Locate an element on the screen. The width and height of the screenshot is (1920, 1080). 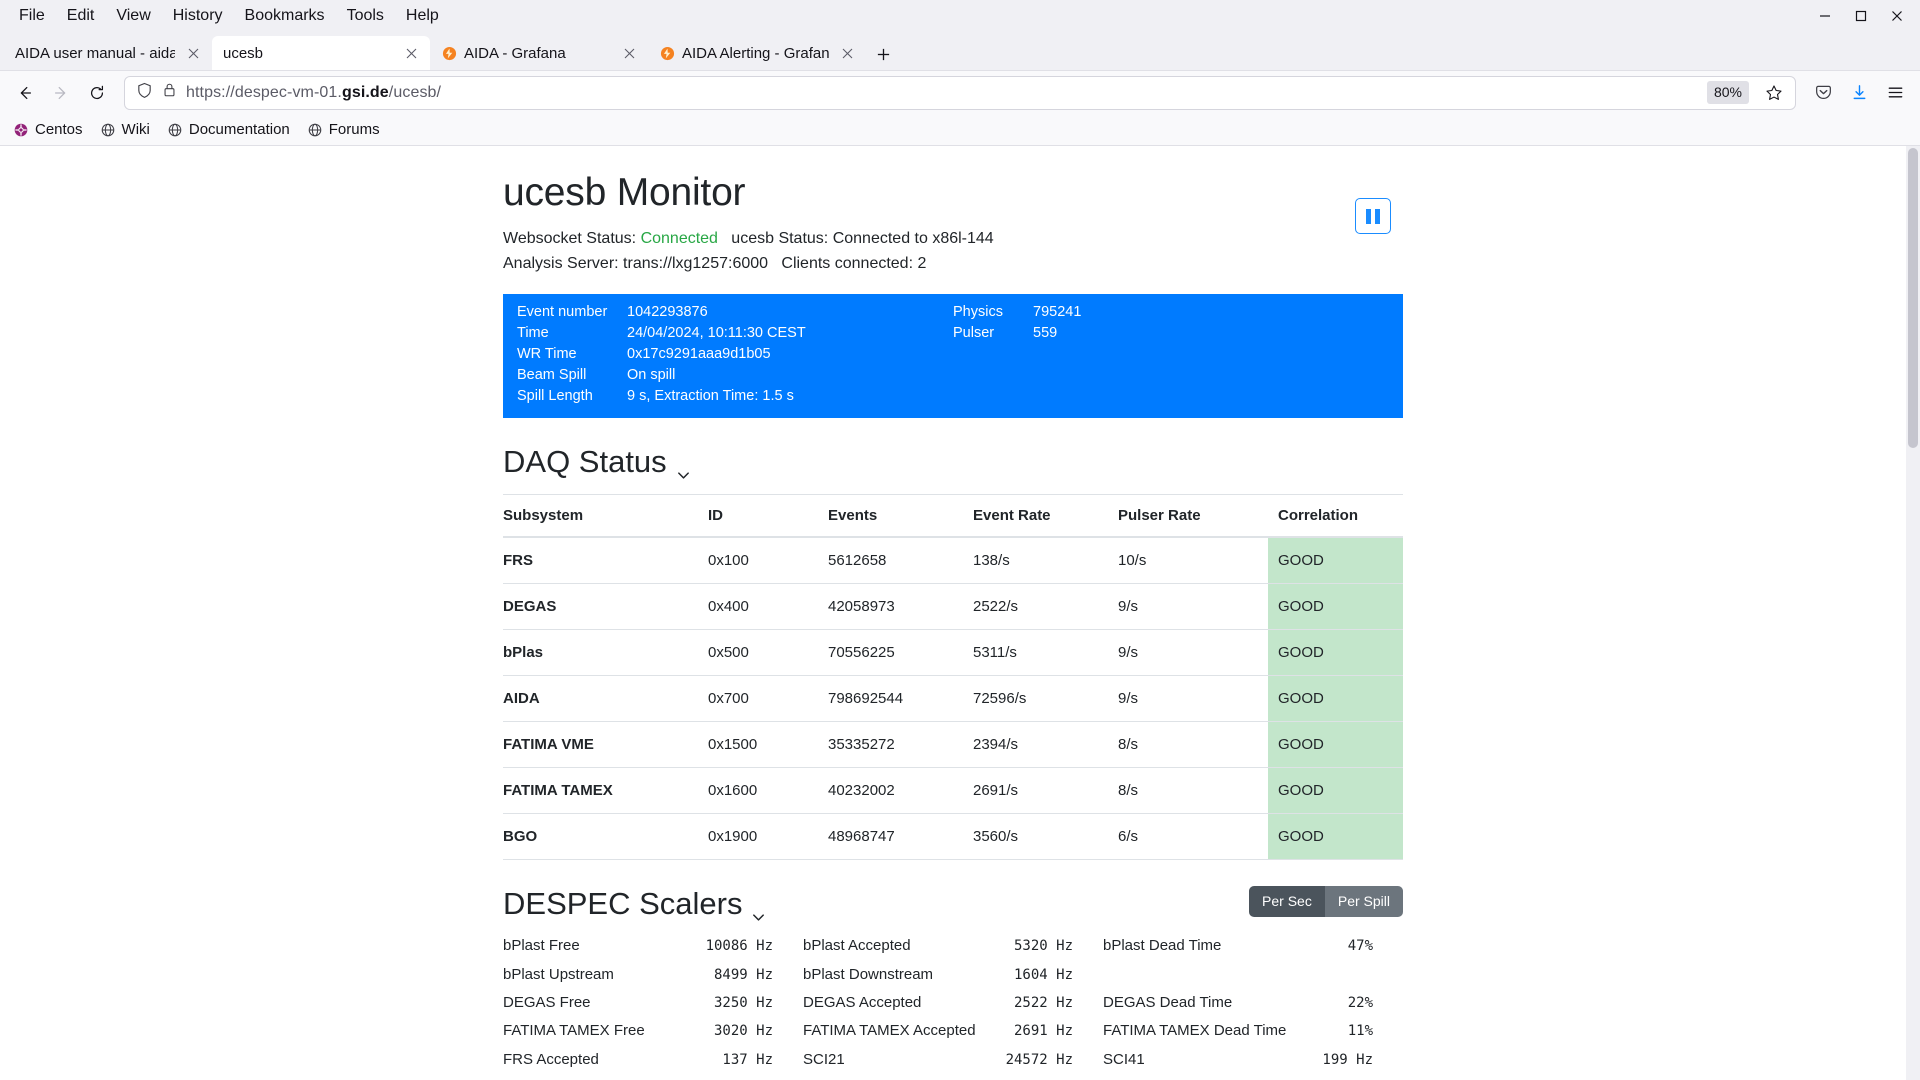
scaler-item: bPlast Free 10086 Hz is located at coordinates (653, 946).